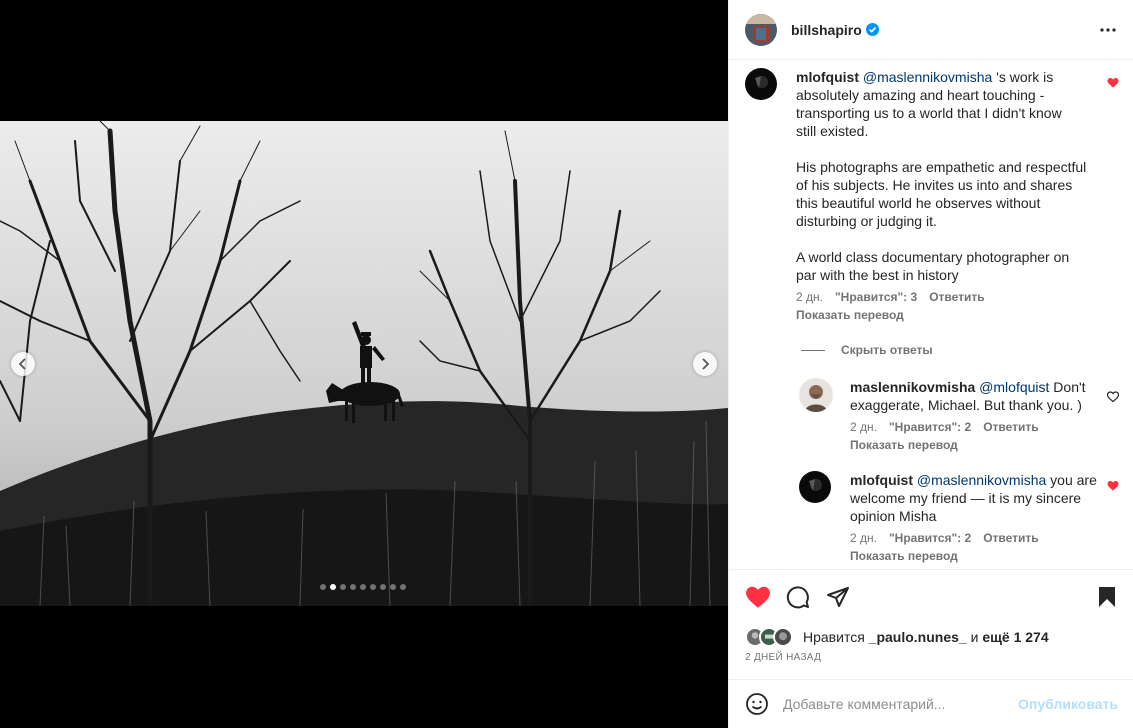  I want to click on comment-text-line: 's work is, so click(1025, 77).